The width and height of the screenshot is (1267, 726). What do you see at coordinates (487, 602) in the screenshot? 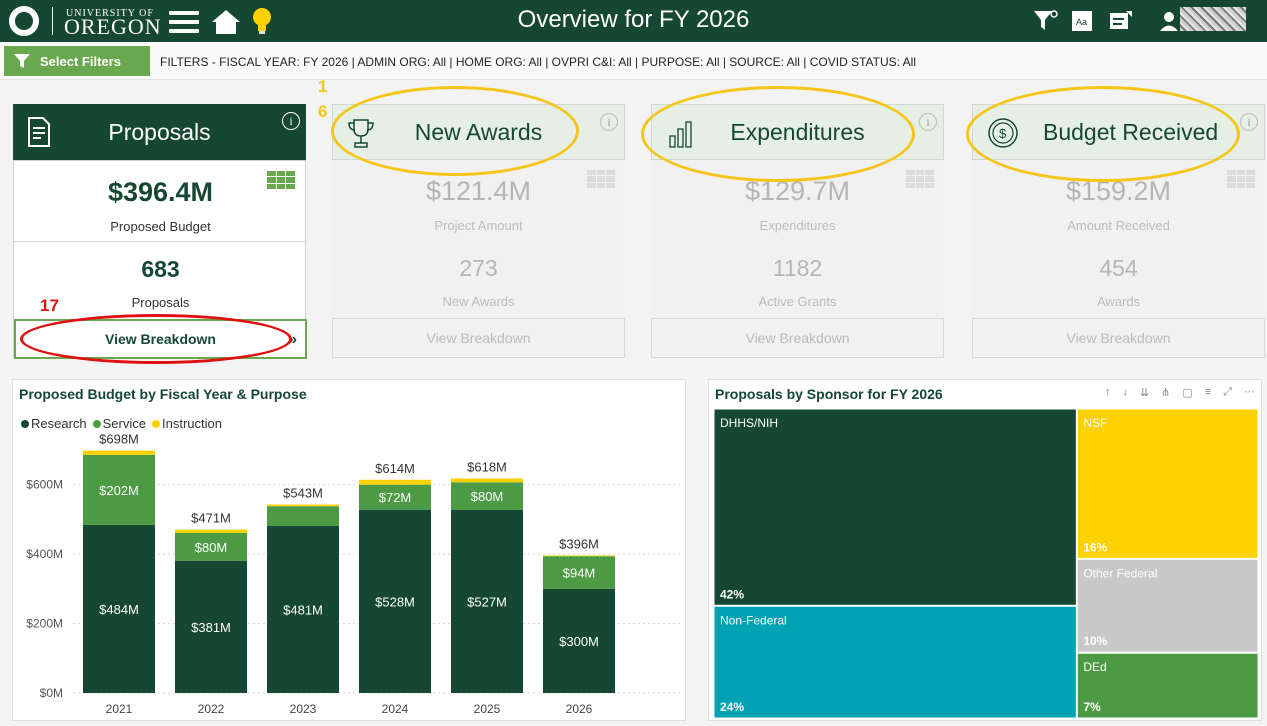
I see `bar-data-label: $527M` at bounding box center [487, 602].